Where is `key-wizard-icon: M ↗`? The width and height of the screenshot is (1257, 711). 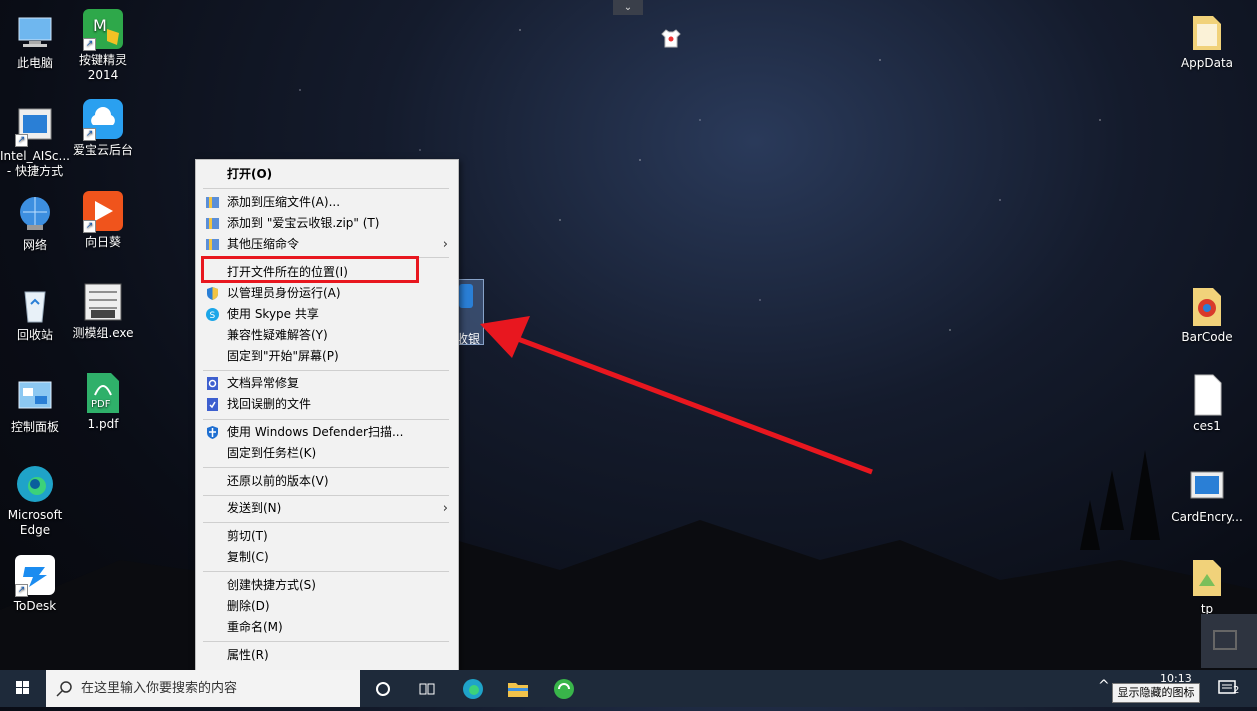
key-wizard-icon: M ↗ is located at coordinates (103, 29).